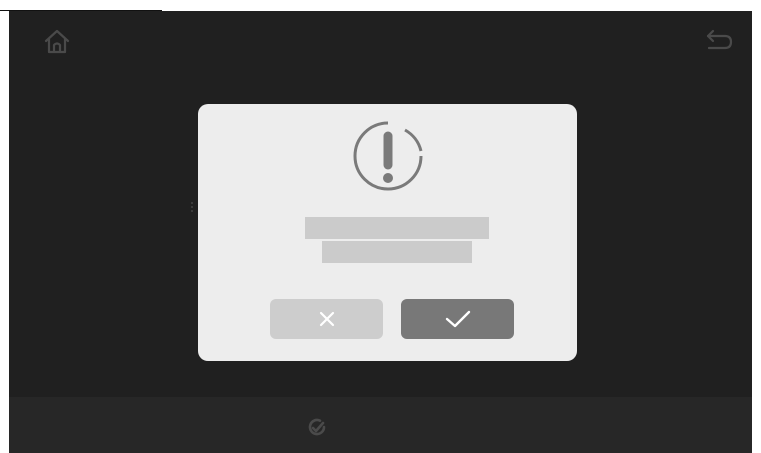  What do you see at coordinates (388, 156) in the screenshot?
I see `alert-circle-icon` at bounding box center [388, 156].